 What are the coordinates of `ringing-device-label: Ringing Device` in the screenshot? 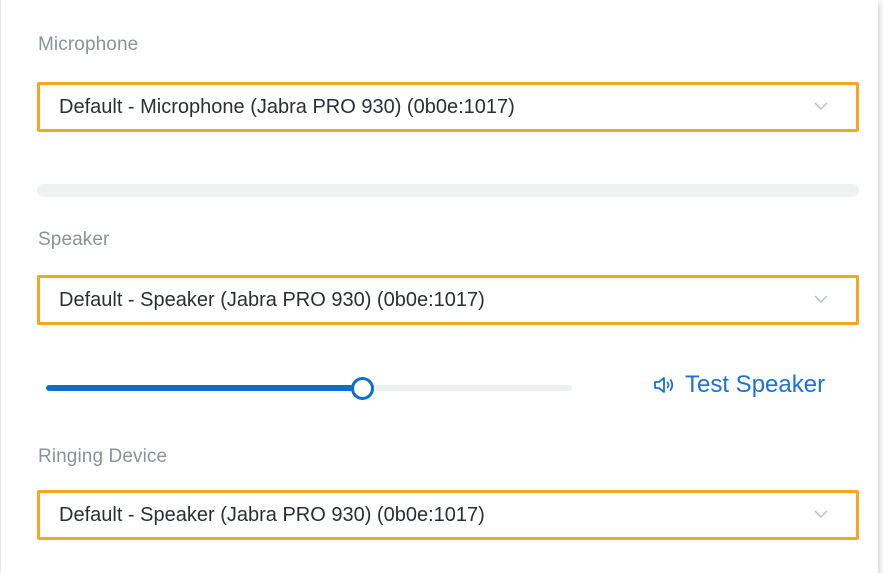 It's located at (103, 456).